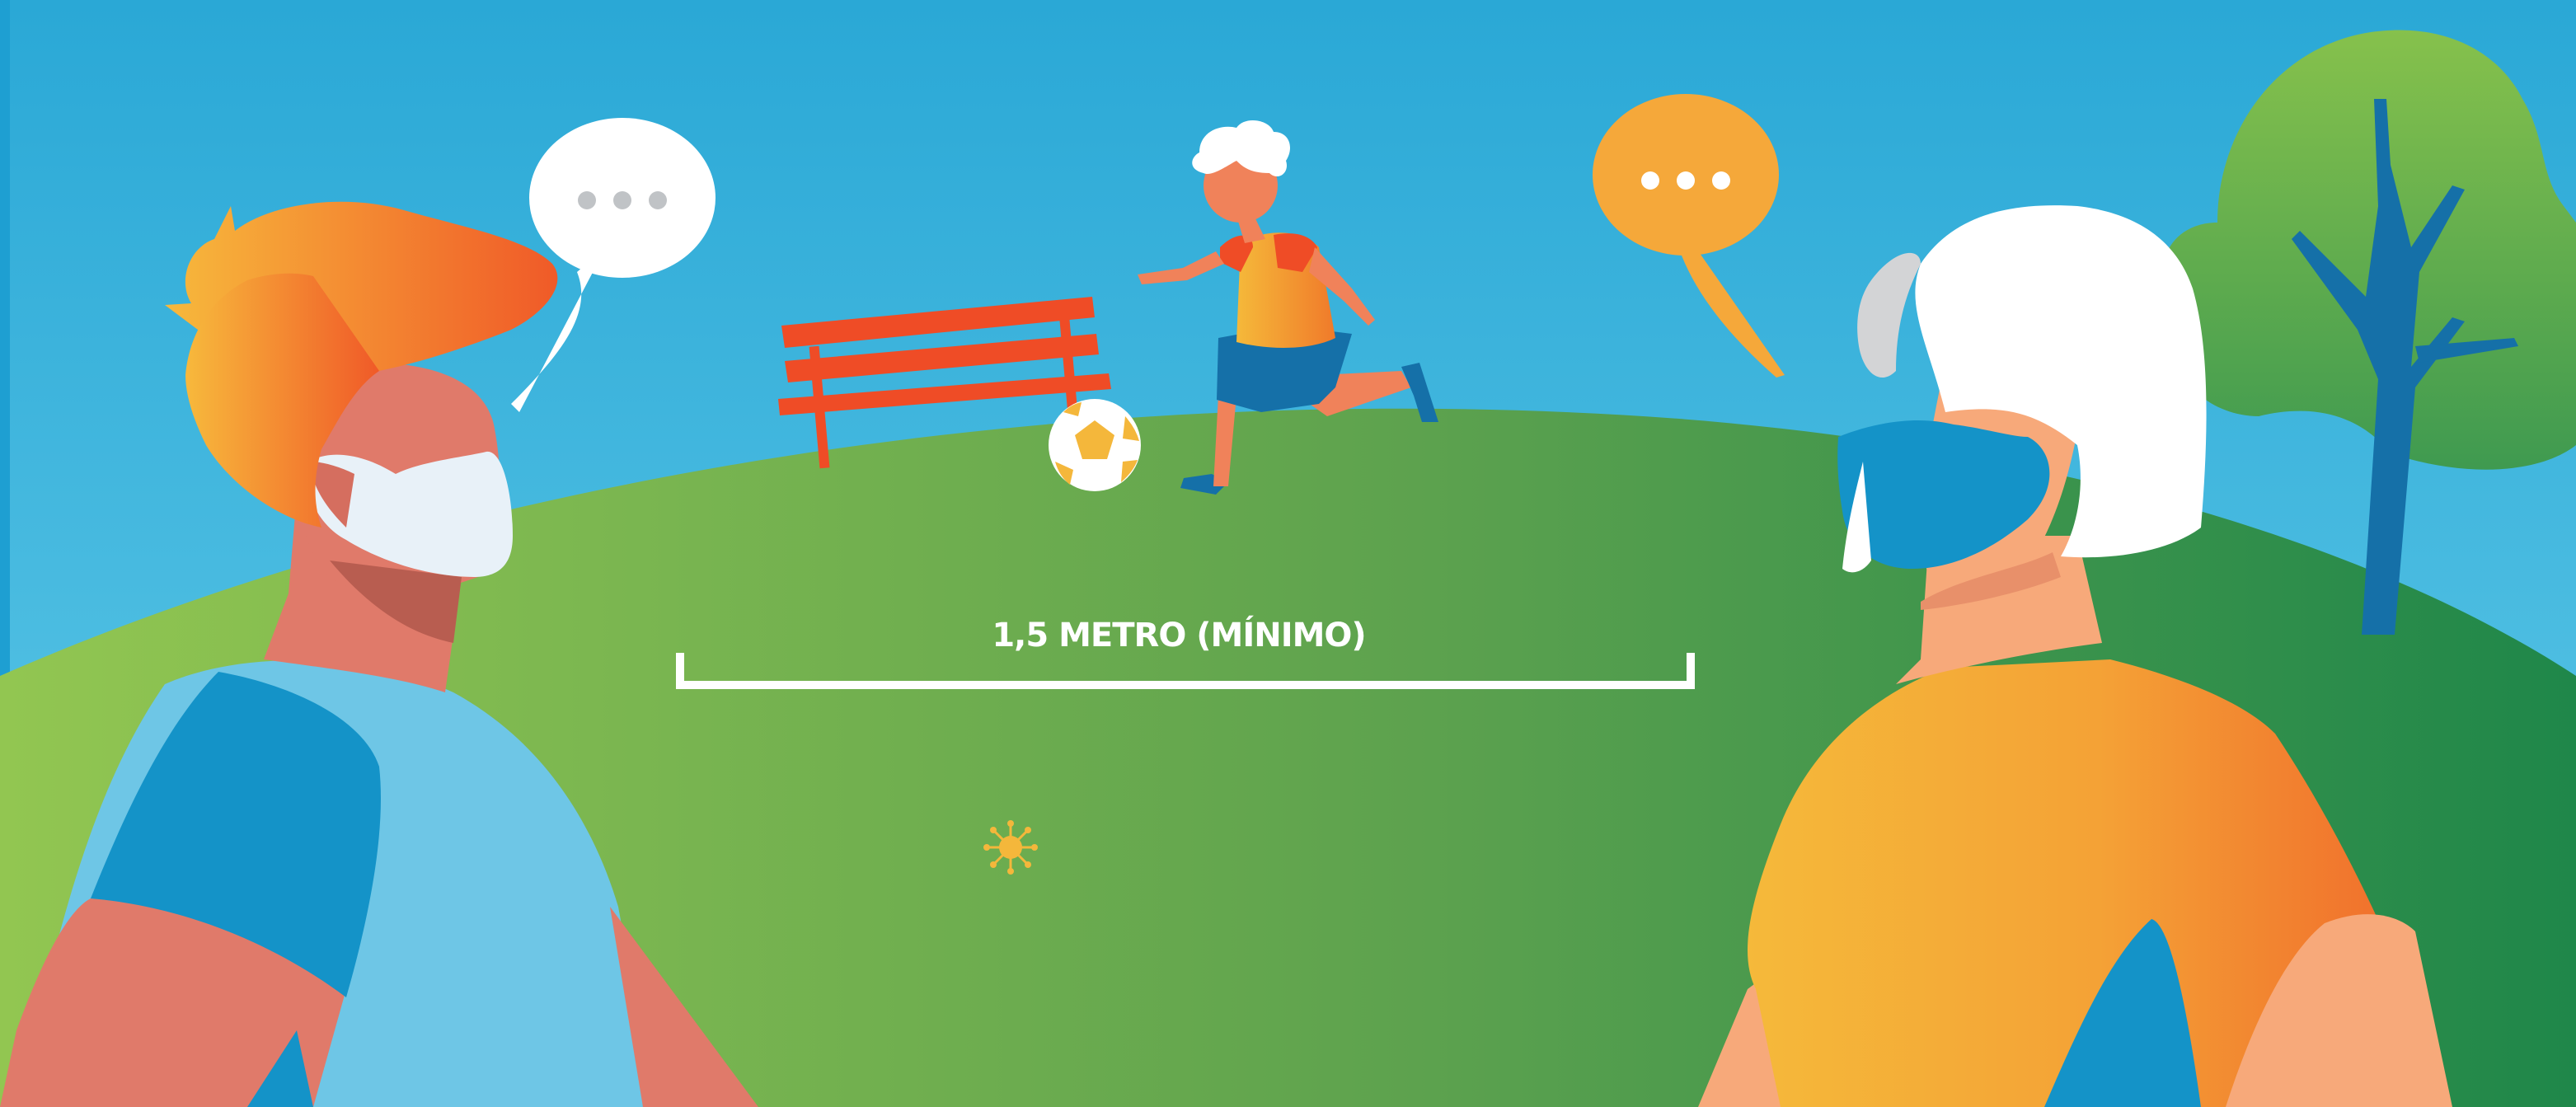 Image resolution: width=2576 pixels, height=1107 pixels. Describe the element at coordinates (1011, 847) in the screenshot. I see `virus-icon` at that location.